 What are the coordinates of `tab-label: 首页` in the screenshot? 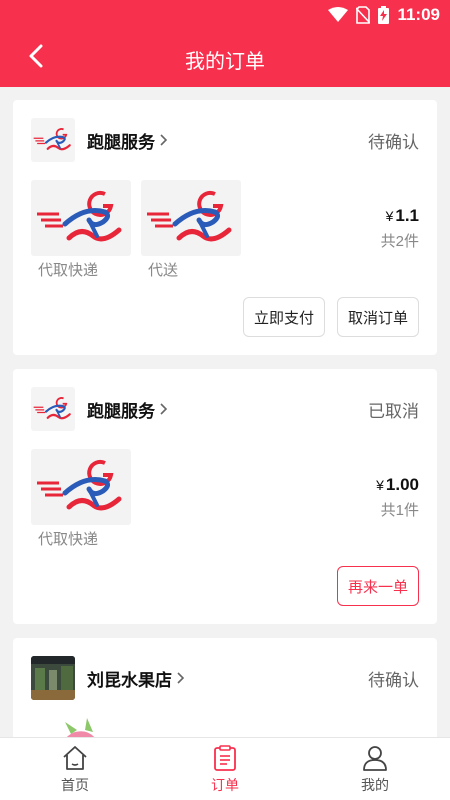 It's located at (75, 785).